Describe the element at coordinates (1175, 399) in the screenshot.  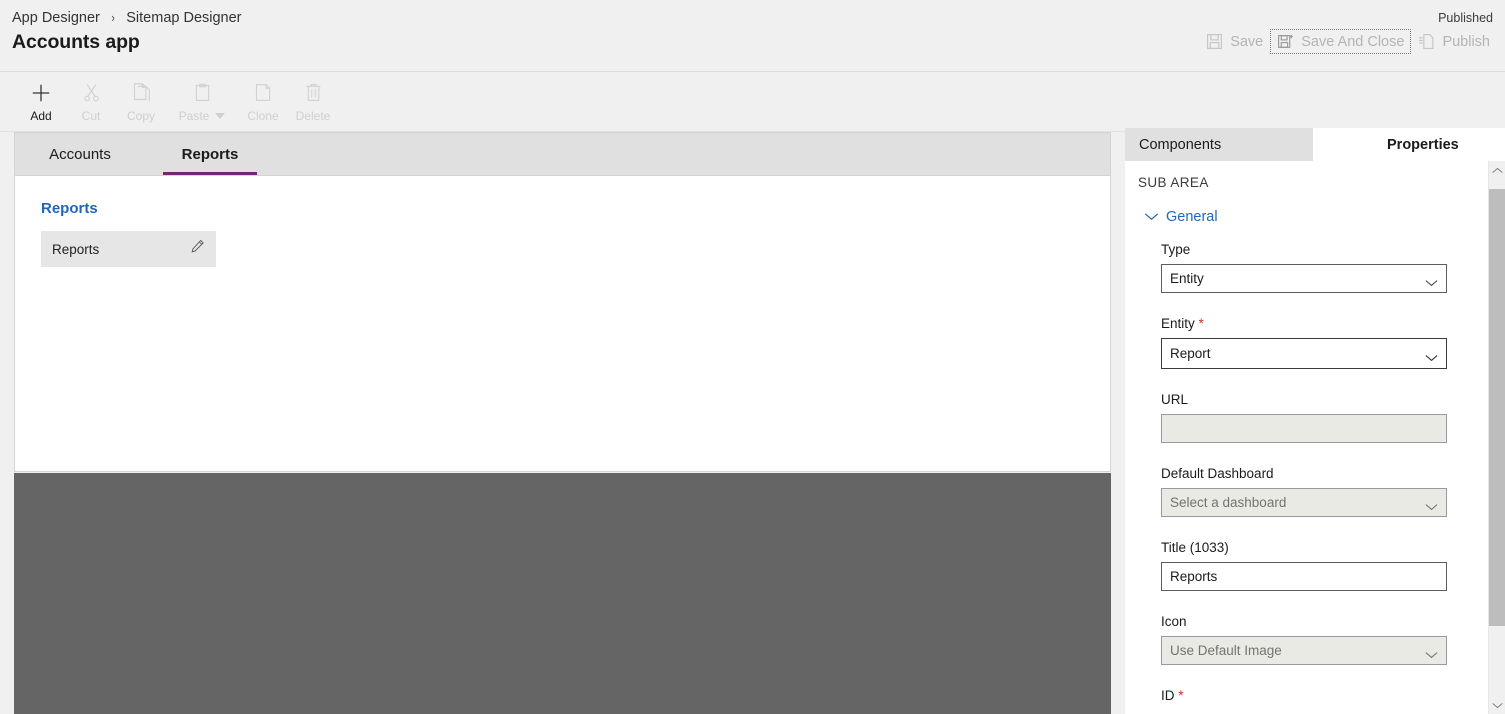
I see `field-url-label: URL` at that location.